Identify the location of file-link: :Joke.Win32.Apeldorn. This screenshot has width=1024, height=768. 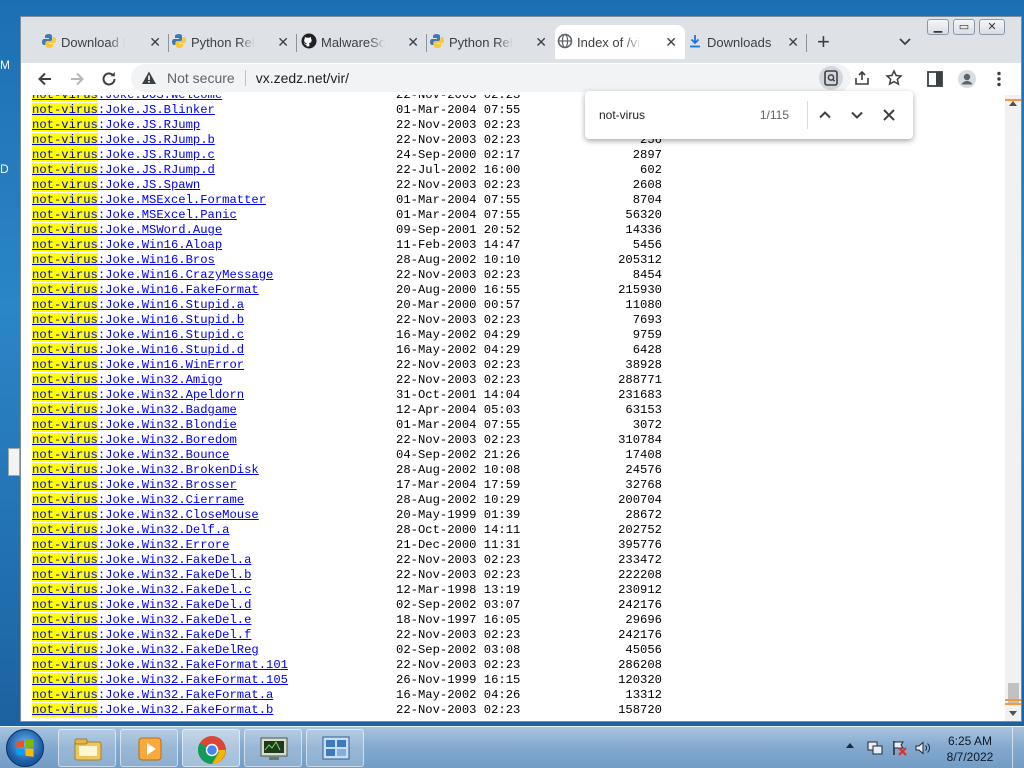
(171, 395).